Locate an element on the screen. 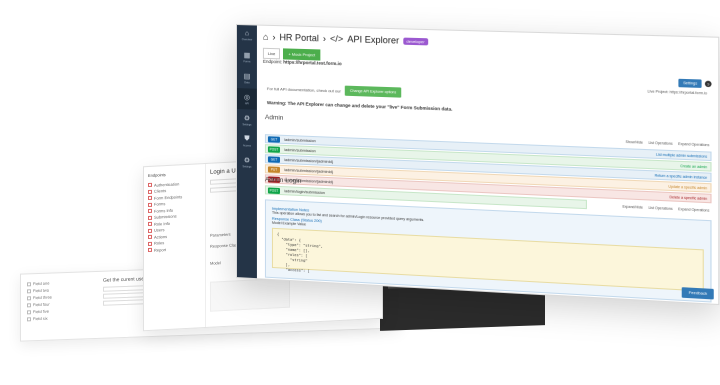 Image resolution: width=720 pixels, height=385 pixels. list-item-label: Field one is located at coordinates (41, 283).